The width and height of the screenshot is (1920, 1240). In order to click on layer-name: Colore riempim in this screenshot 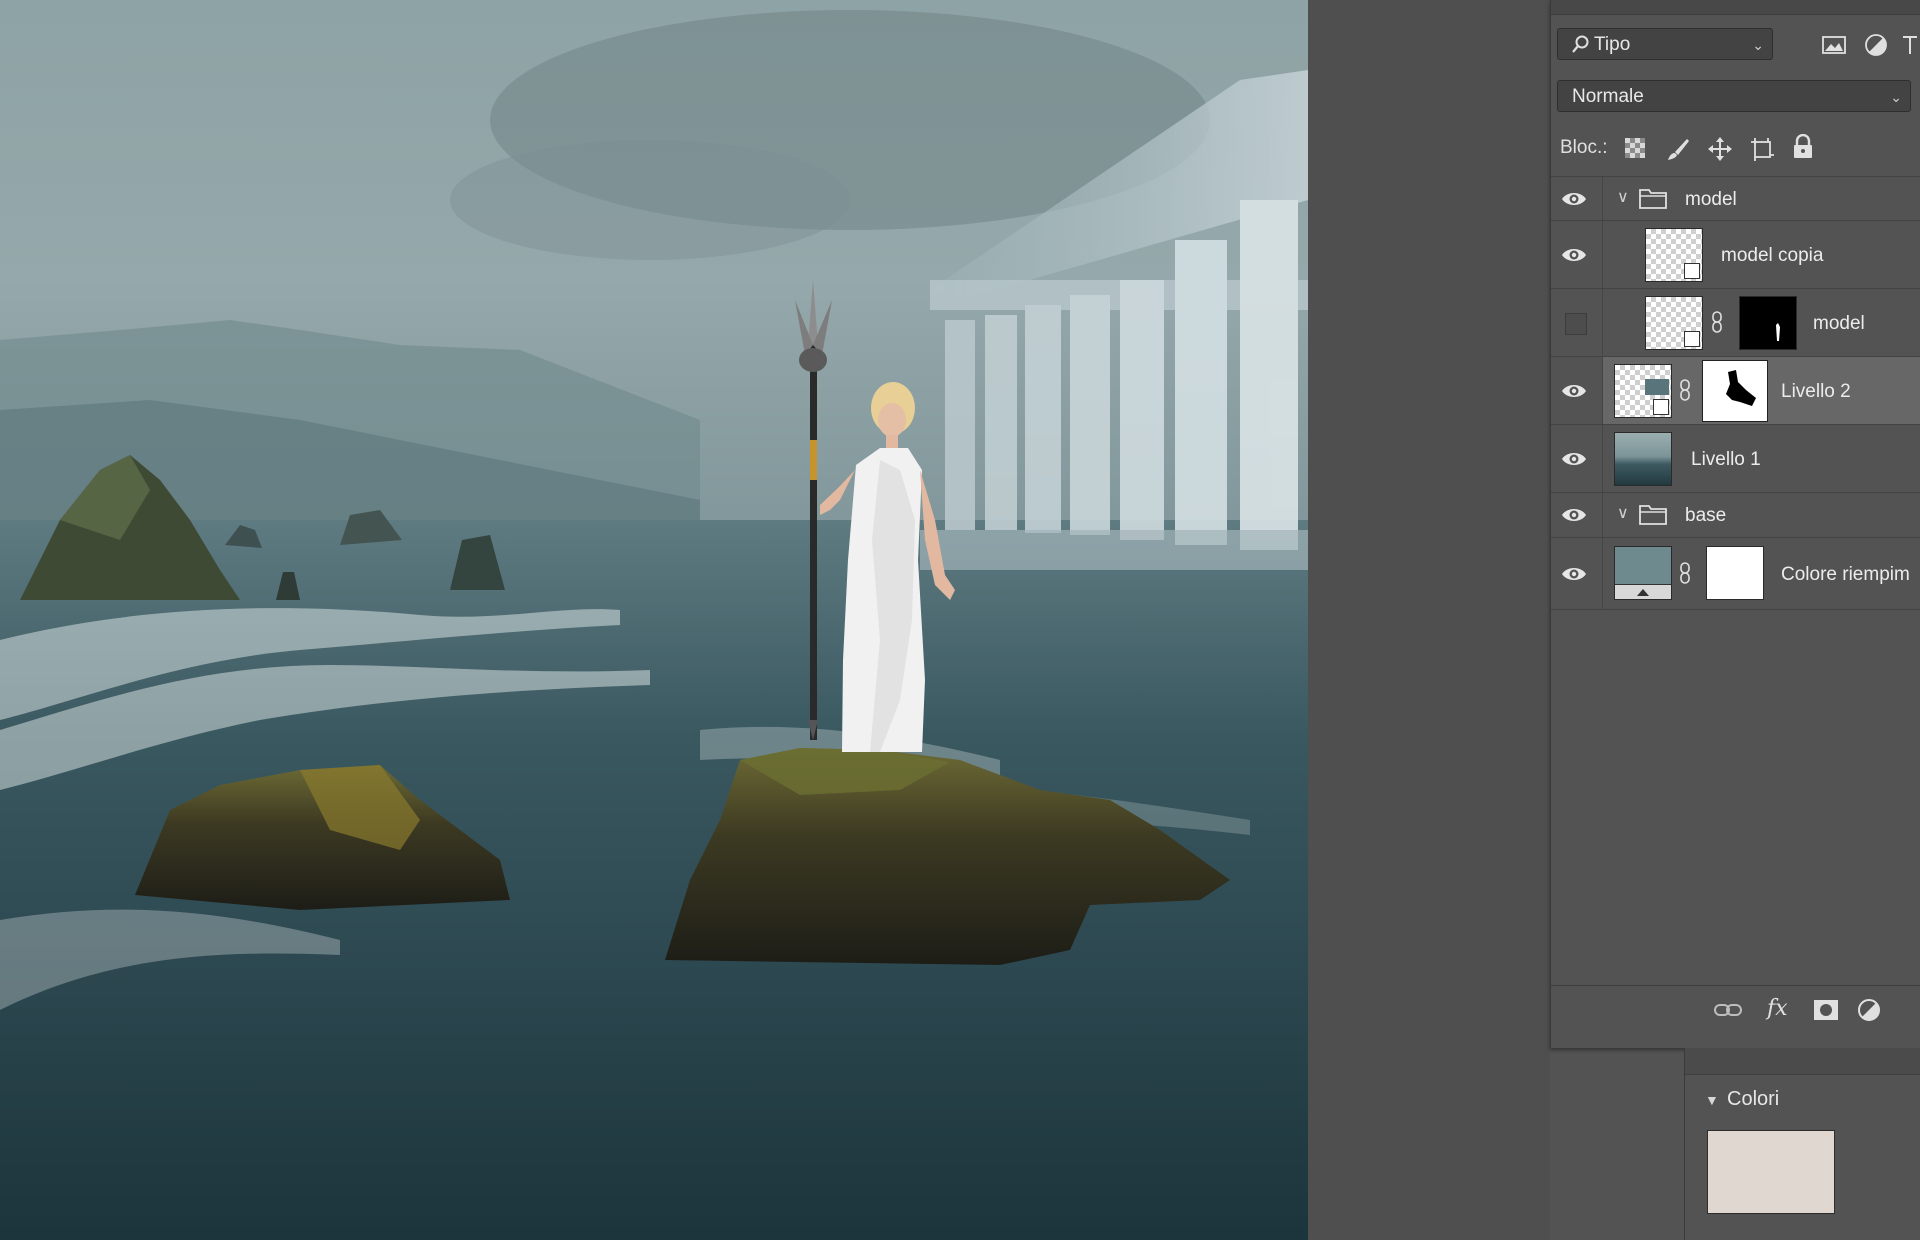, I will do `click(1845, 574)`.